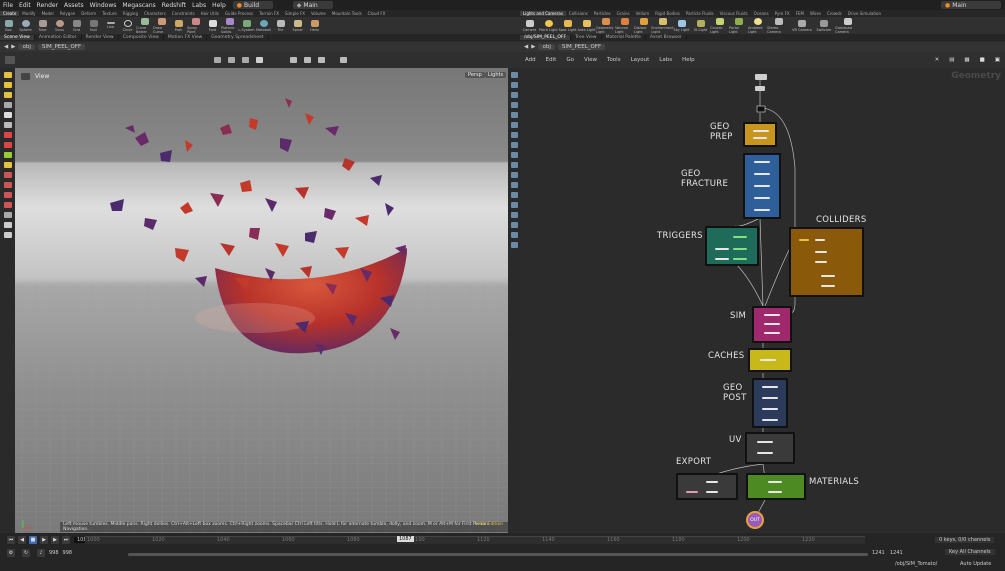 The width and height of the screenshot is (1005, 571). What do you see at coordinates (66, 540) in the screenshot?
I see `jump-end-icon: ⏭` at bounding box center [66, 540].